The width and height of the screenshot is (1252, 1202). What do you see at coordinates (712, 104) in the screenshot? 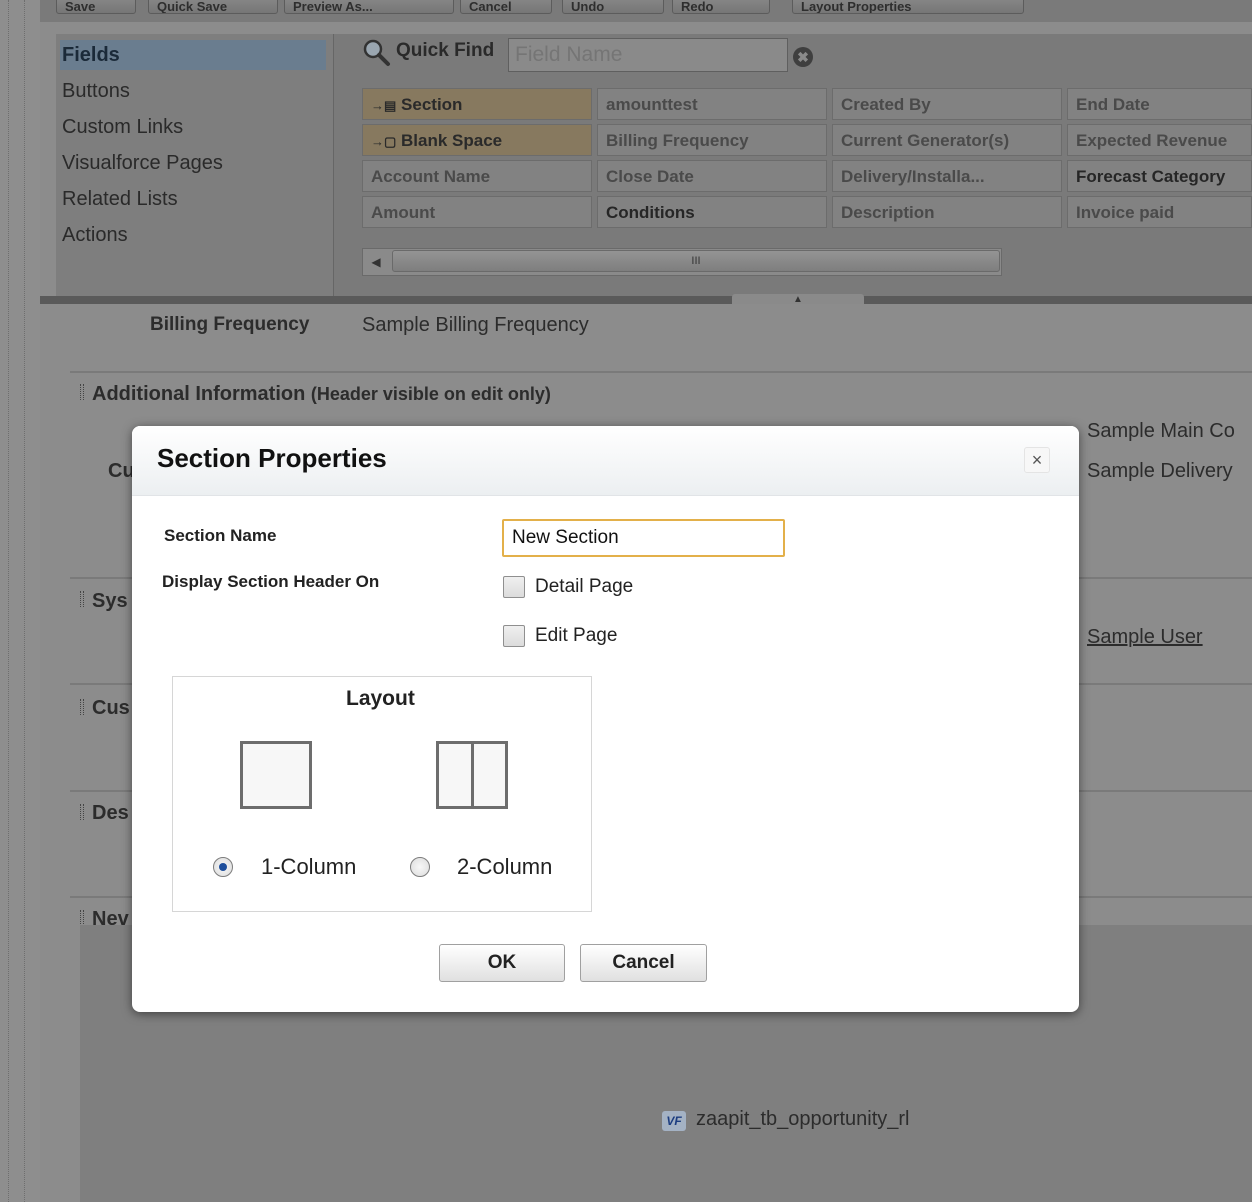
I see `palette-field-amounttest: amounttest` at bounding box center [712, 104].